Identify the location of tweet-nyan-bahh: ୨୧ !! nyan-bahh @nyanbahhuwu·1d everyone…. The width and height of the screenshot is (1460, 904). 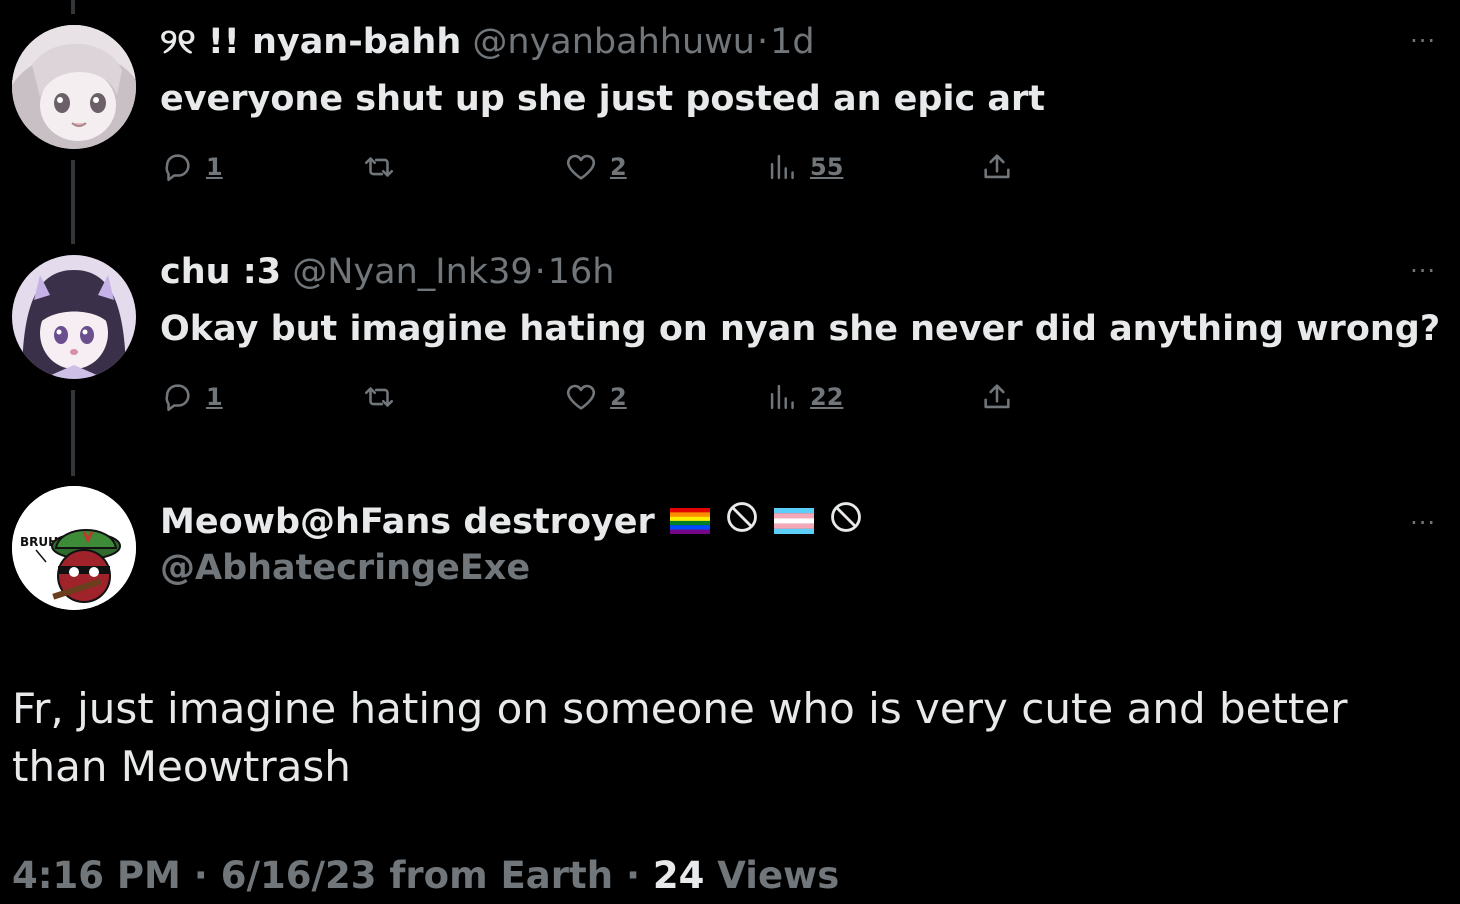
(810, 70).